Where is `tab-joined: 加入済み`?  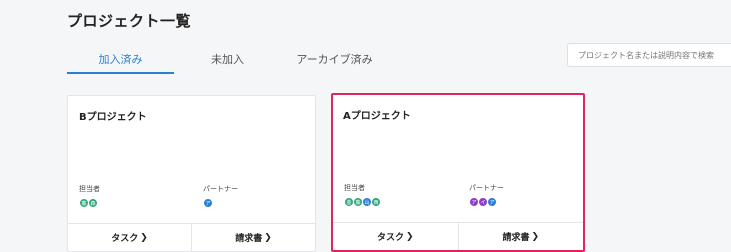
tab-joined: 加入済み is located at coordinates (120, 60).